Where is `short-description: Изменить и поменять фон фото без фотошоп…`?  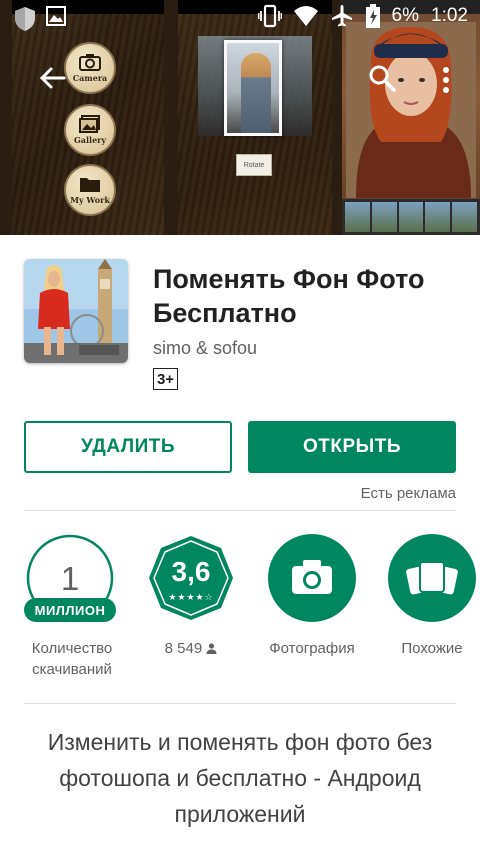
short-description: Изменить и поменять фон фото без фотошоп… is located at coordinates (240, 778).